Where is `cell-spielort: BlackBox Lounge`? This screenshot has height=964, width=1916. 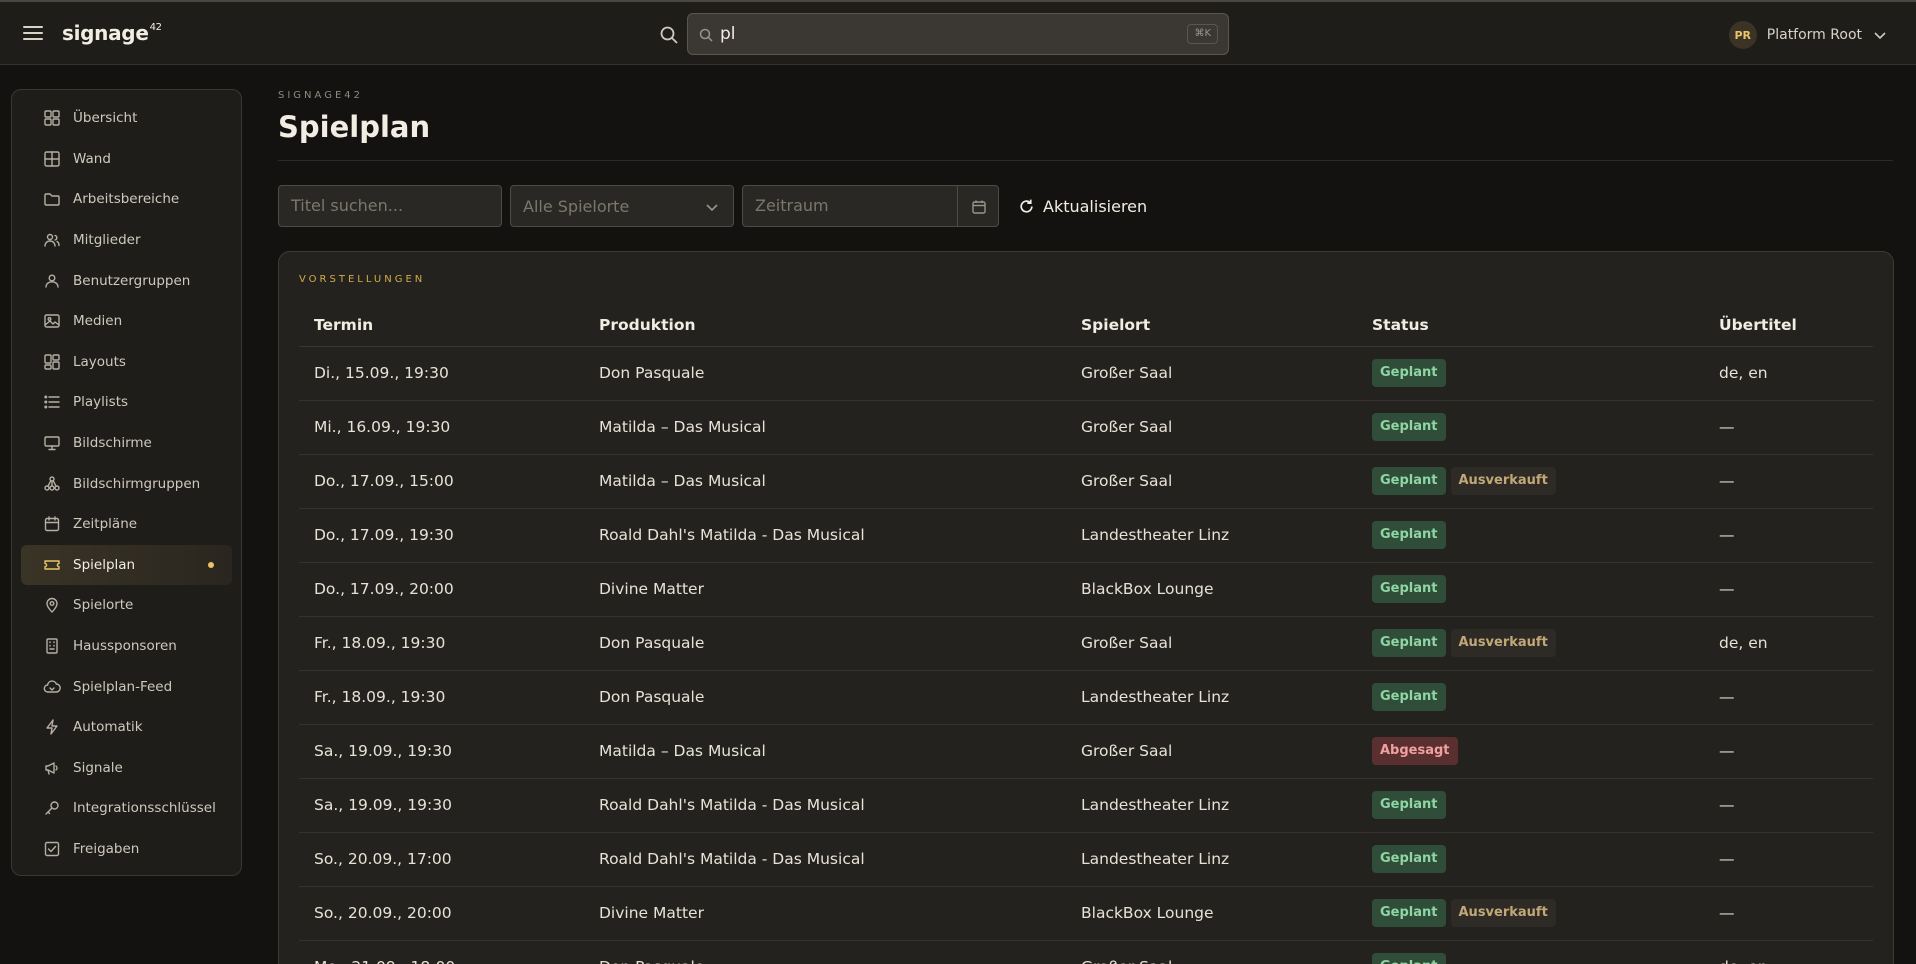
cell-spielort: BlackBox Lounge is located at coordinates (1211, 913).